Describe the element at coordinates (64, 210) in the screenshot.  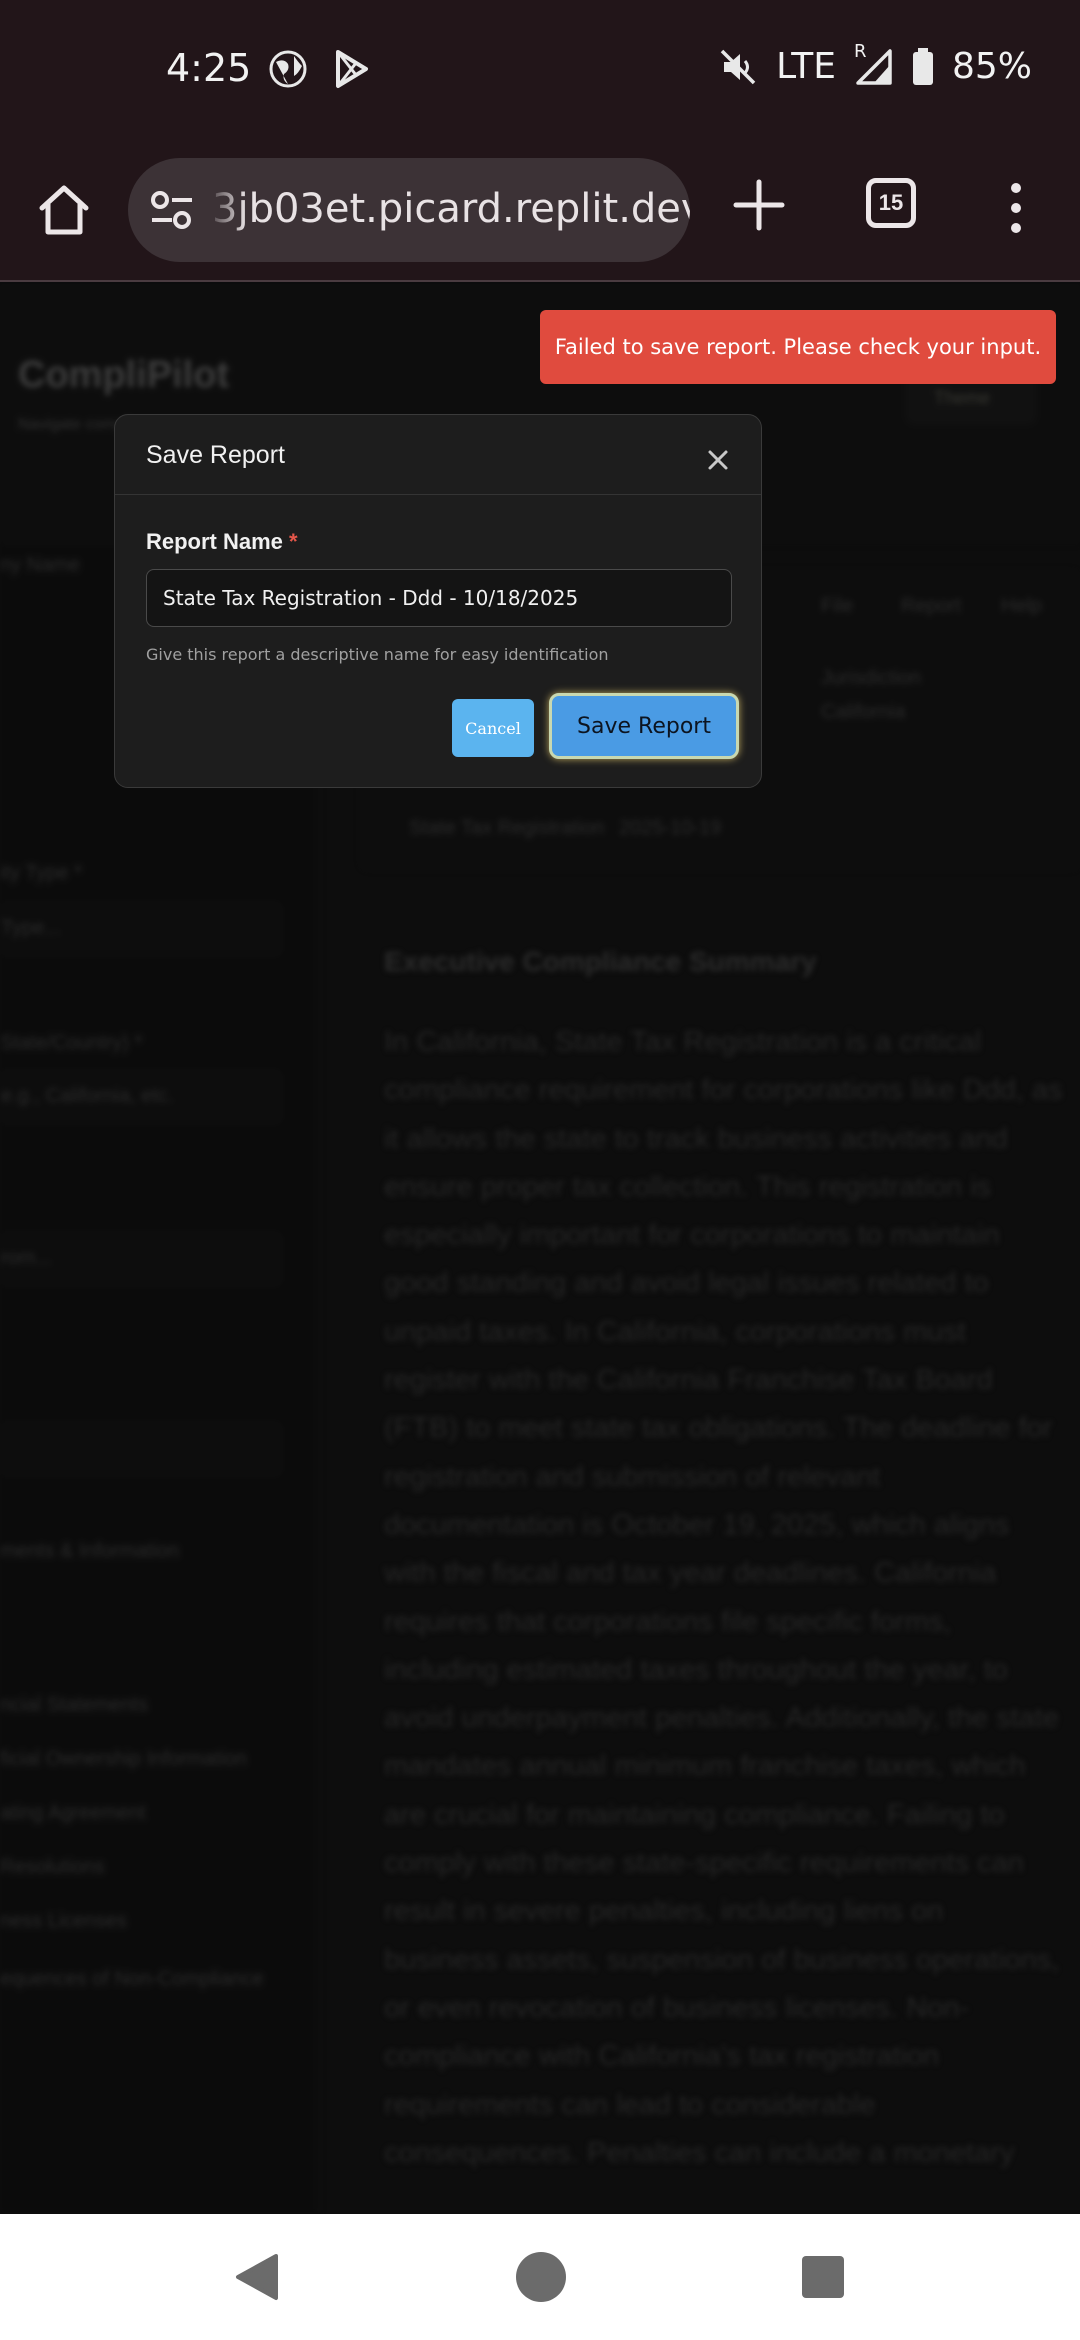
I see `home-icon` at that location.